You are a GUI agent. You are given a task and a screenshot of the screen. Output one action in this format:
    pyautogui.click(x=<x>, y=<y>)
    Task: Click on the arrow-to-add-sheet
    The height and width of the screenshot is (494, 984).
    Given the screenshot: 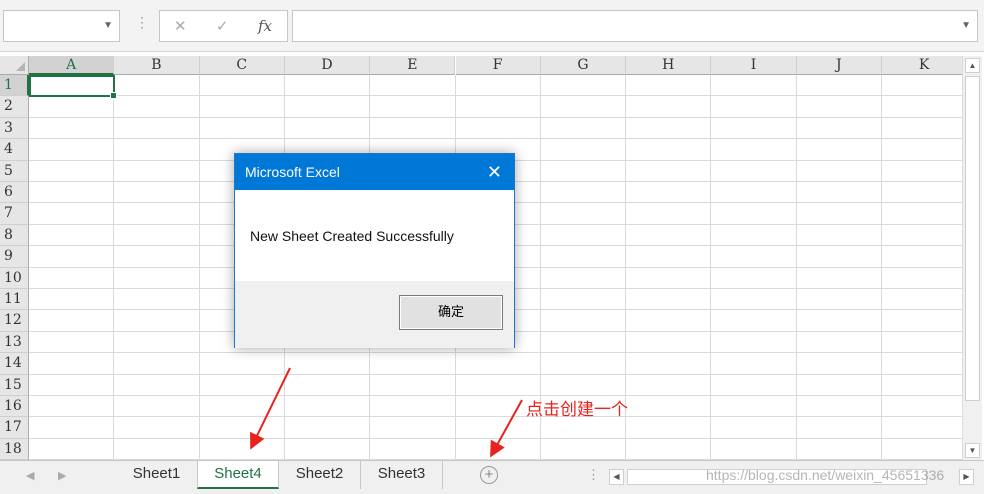 What is the action you would take?
    pyautogui.click(x=506, y=428)
    